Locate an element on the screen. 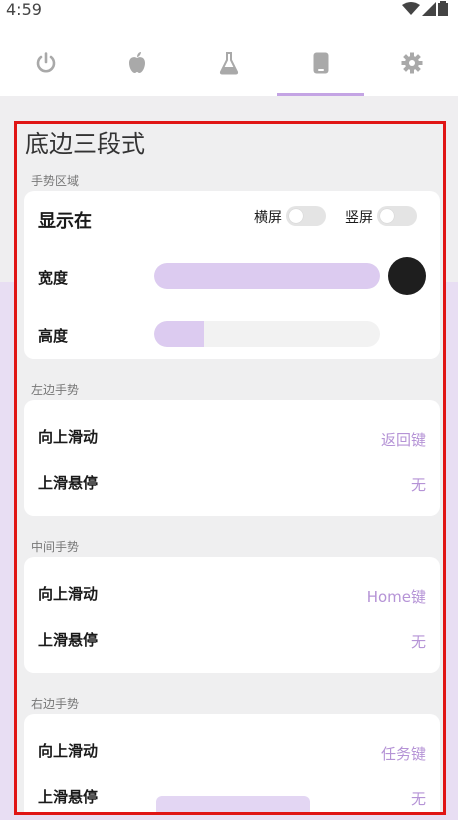 This screenshot has width=458, height=820. apple-icon is located at coordinates (137, 62).